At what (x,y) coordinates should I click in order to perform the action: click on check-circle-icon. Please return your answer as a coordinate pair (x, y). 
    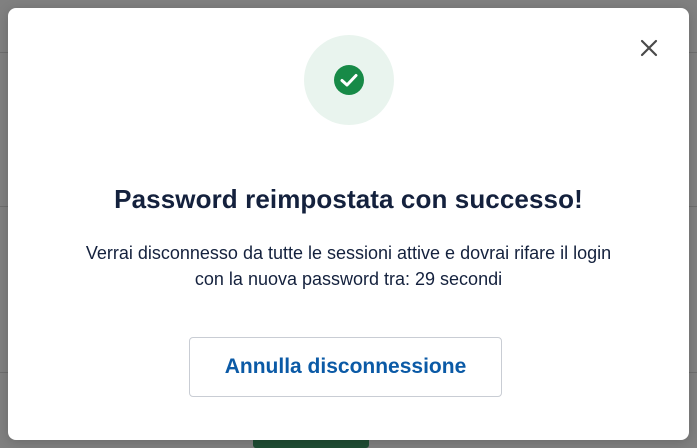
    Looking at the image, I should click on (349, 80).